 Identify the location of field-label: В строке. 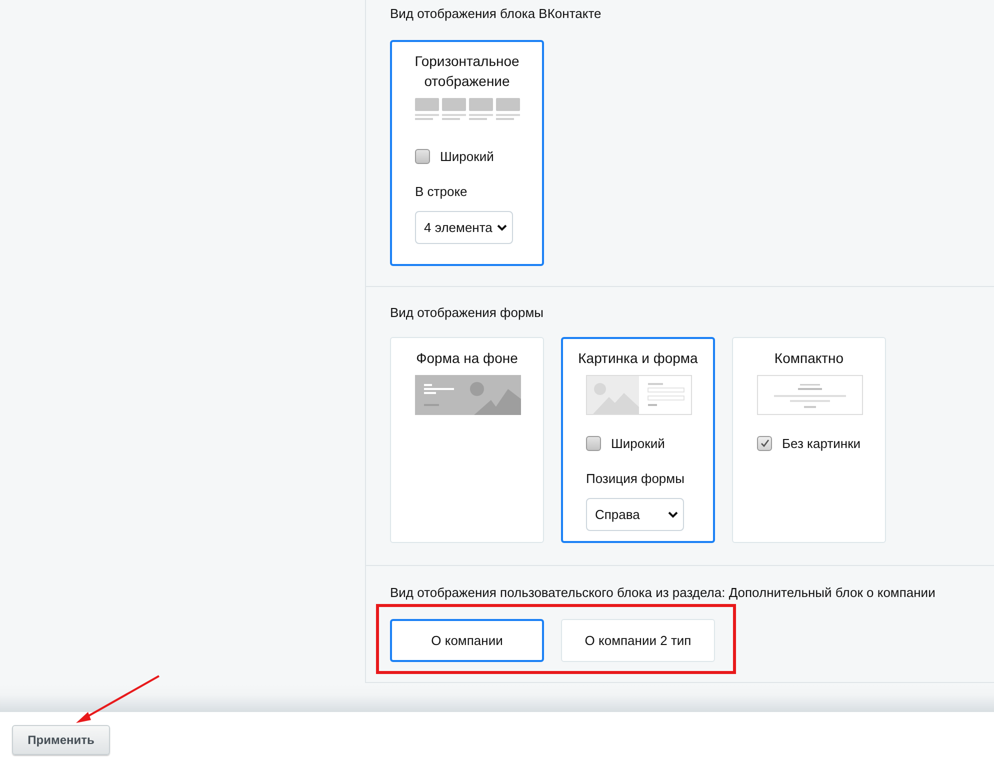
(441, 192).